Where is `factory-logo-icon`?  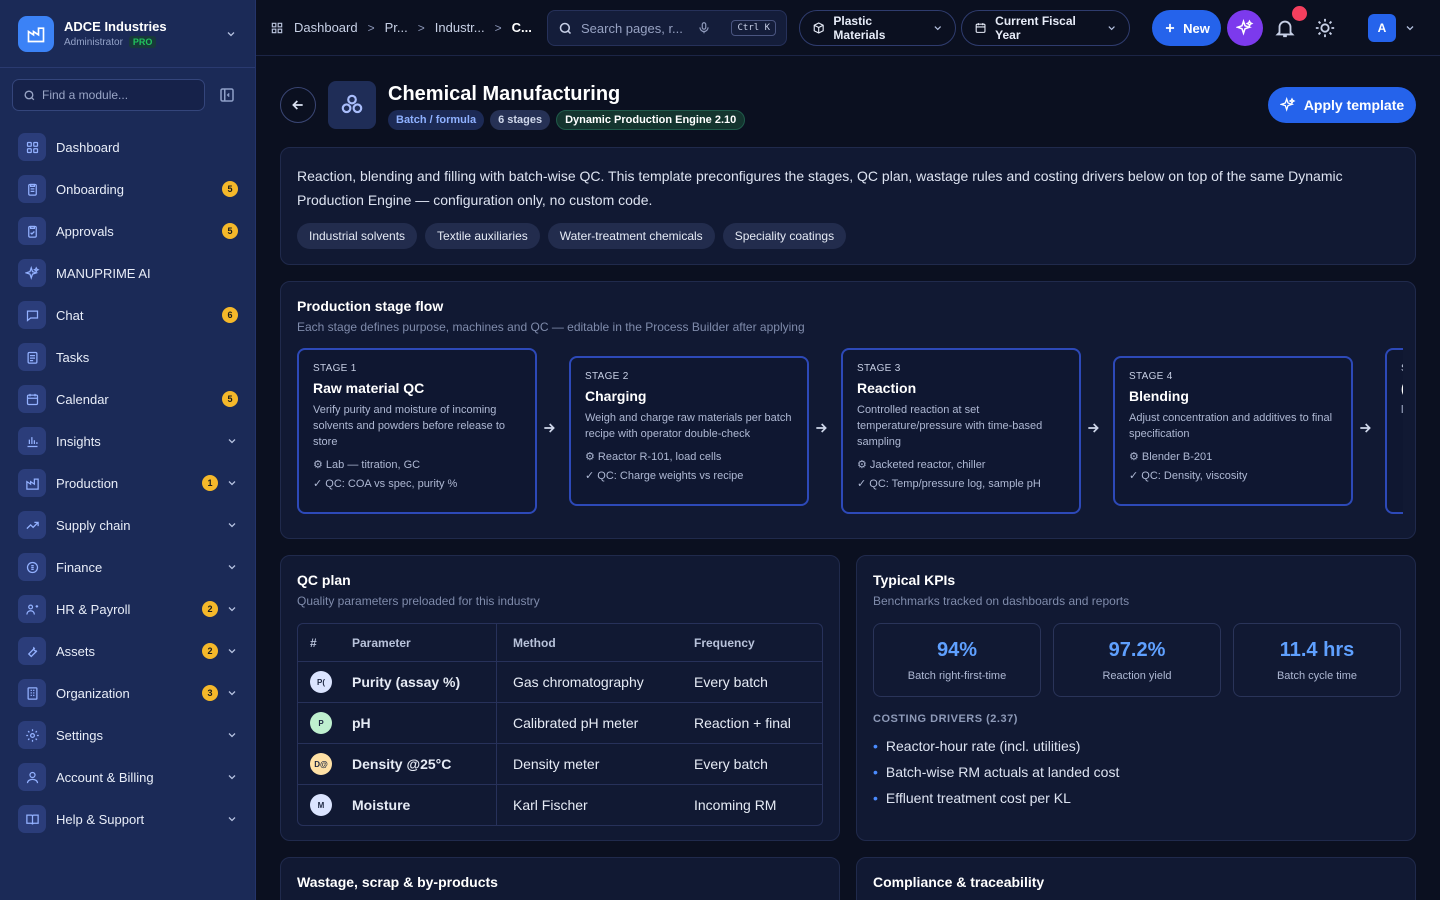 factory-logo-icon is located at coordinates (36, 33).